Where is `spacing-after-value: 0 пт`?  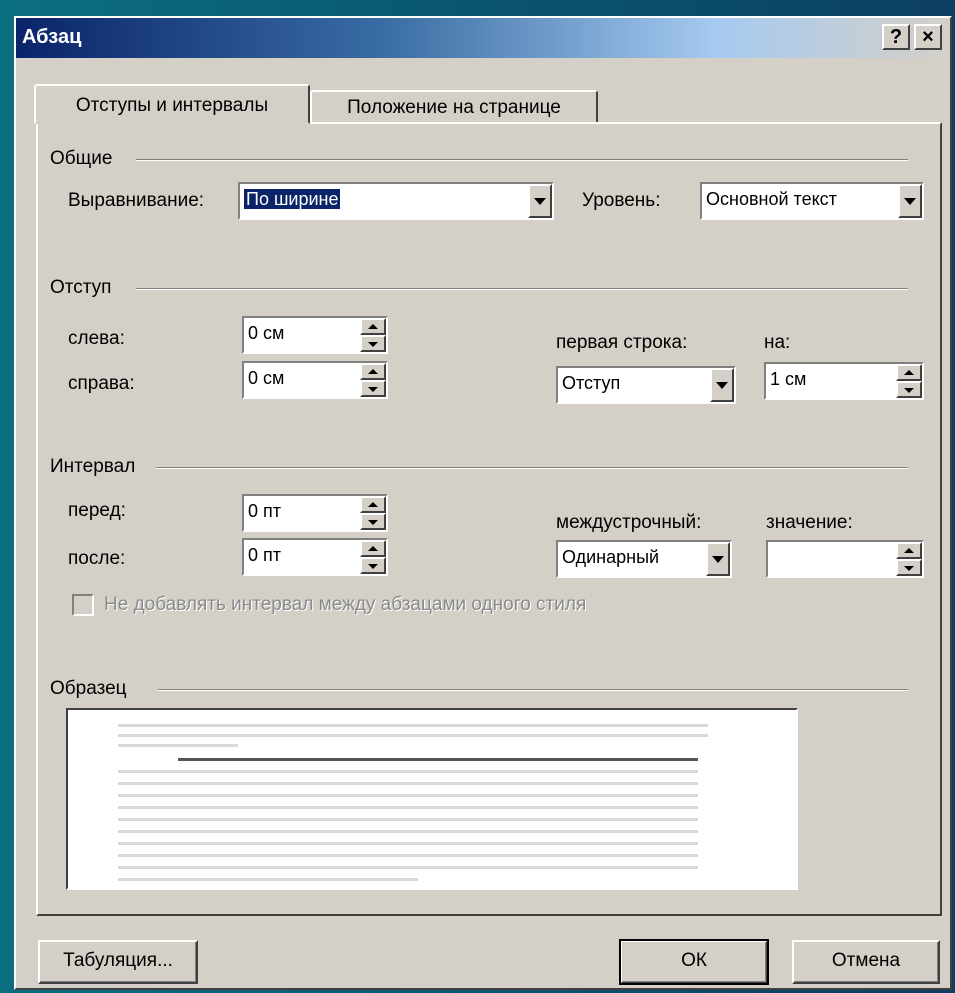 spacing-after-value: 0 пт is located at coordinates (265, 555).